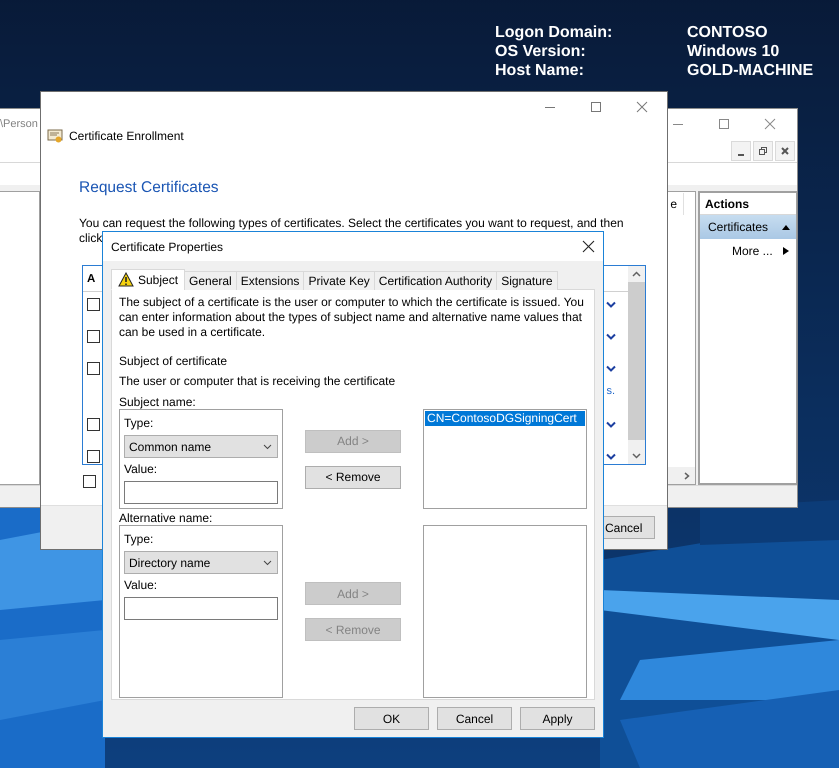 The width and height of the screenshot is (839, 768). I want to click on info-value: CONTOSO, so click(728, 32).